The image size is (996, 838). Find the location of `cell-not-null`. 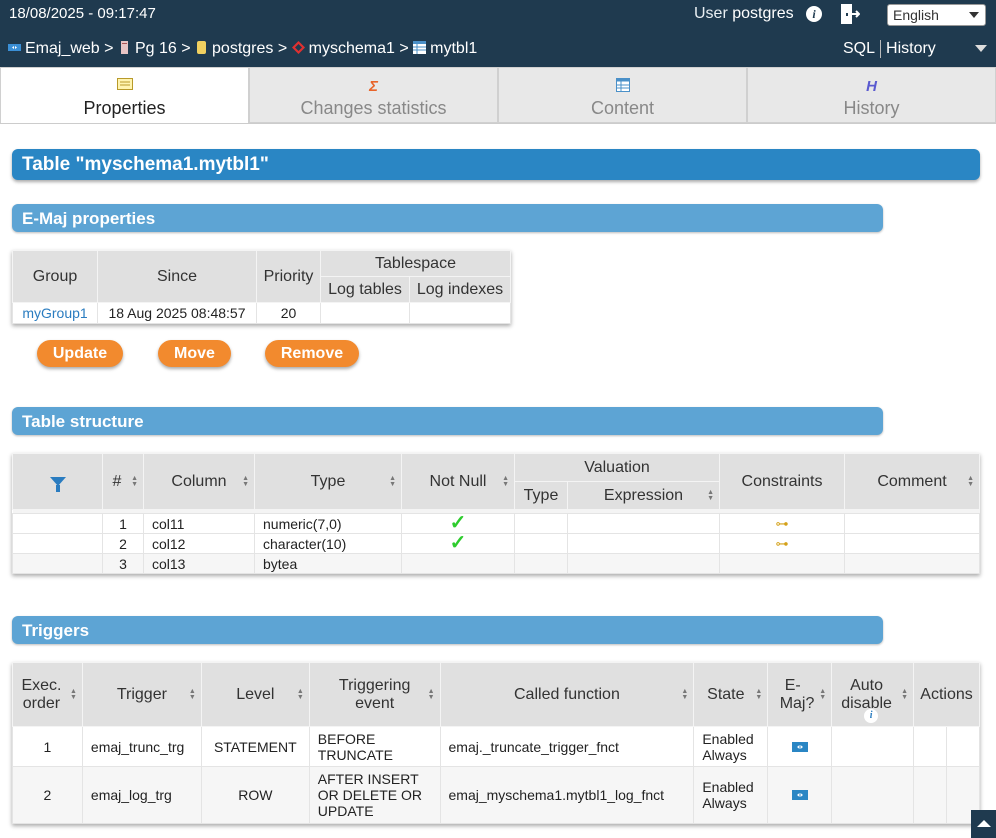

cell-not-null is located at coordinates (458, 563).